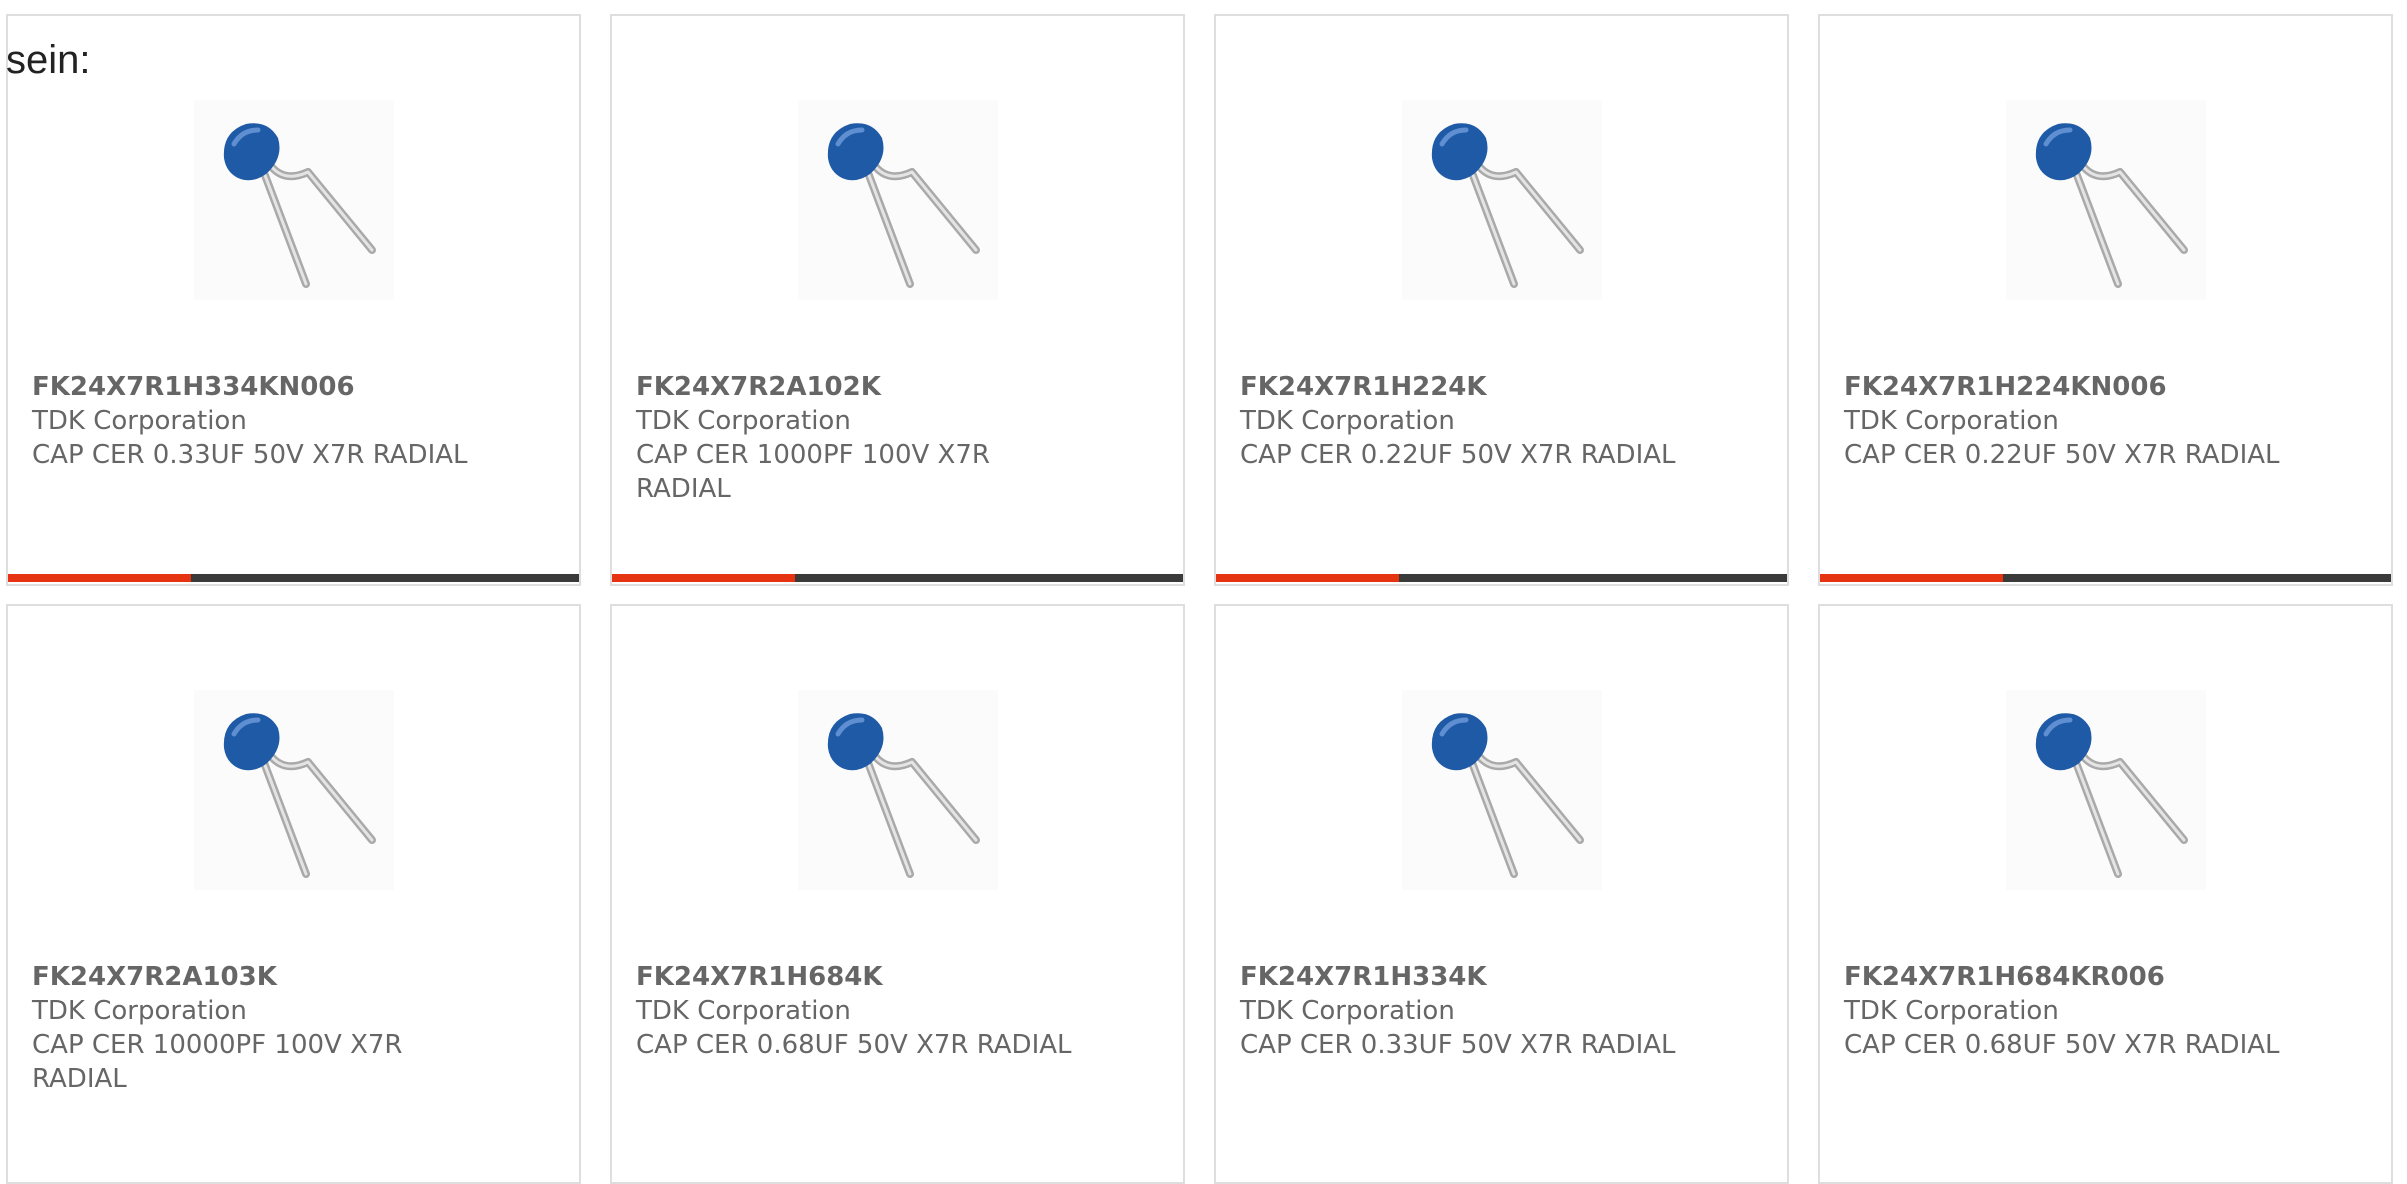 The height and width of the screenshot is (1184, 2407). I want to click on description: CAP CER 1000PF 100V X7R RADIAL, so click(813, 472).